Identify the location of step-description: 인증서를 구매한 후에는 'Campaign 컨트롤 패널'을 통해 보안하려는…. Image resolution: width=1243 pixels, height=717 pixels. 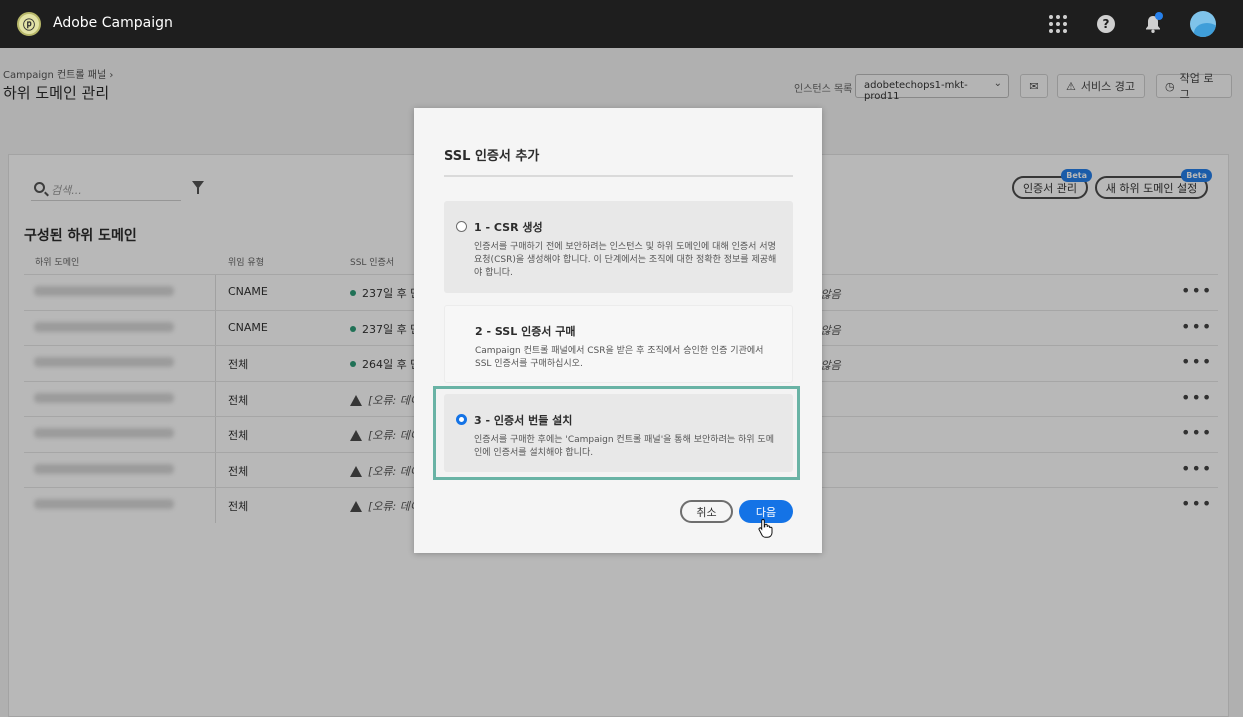
(624, 446).